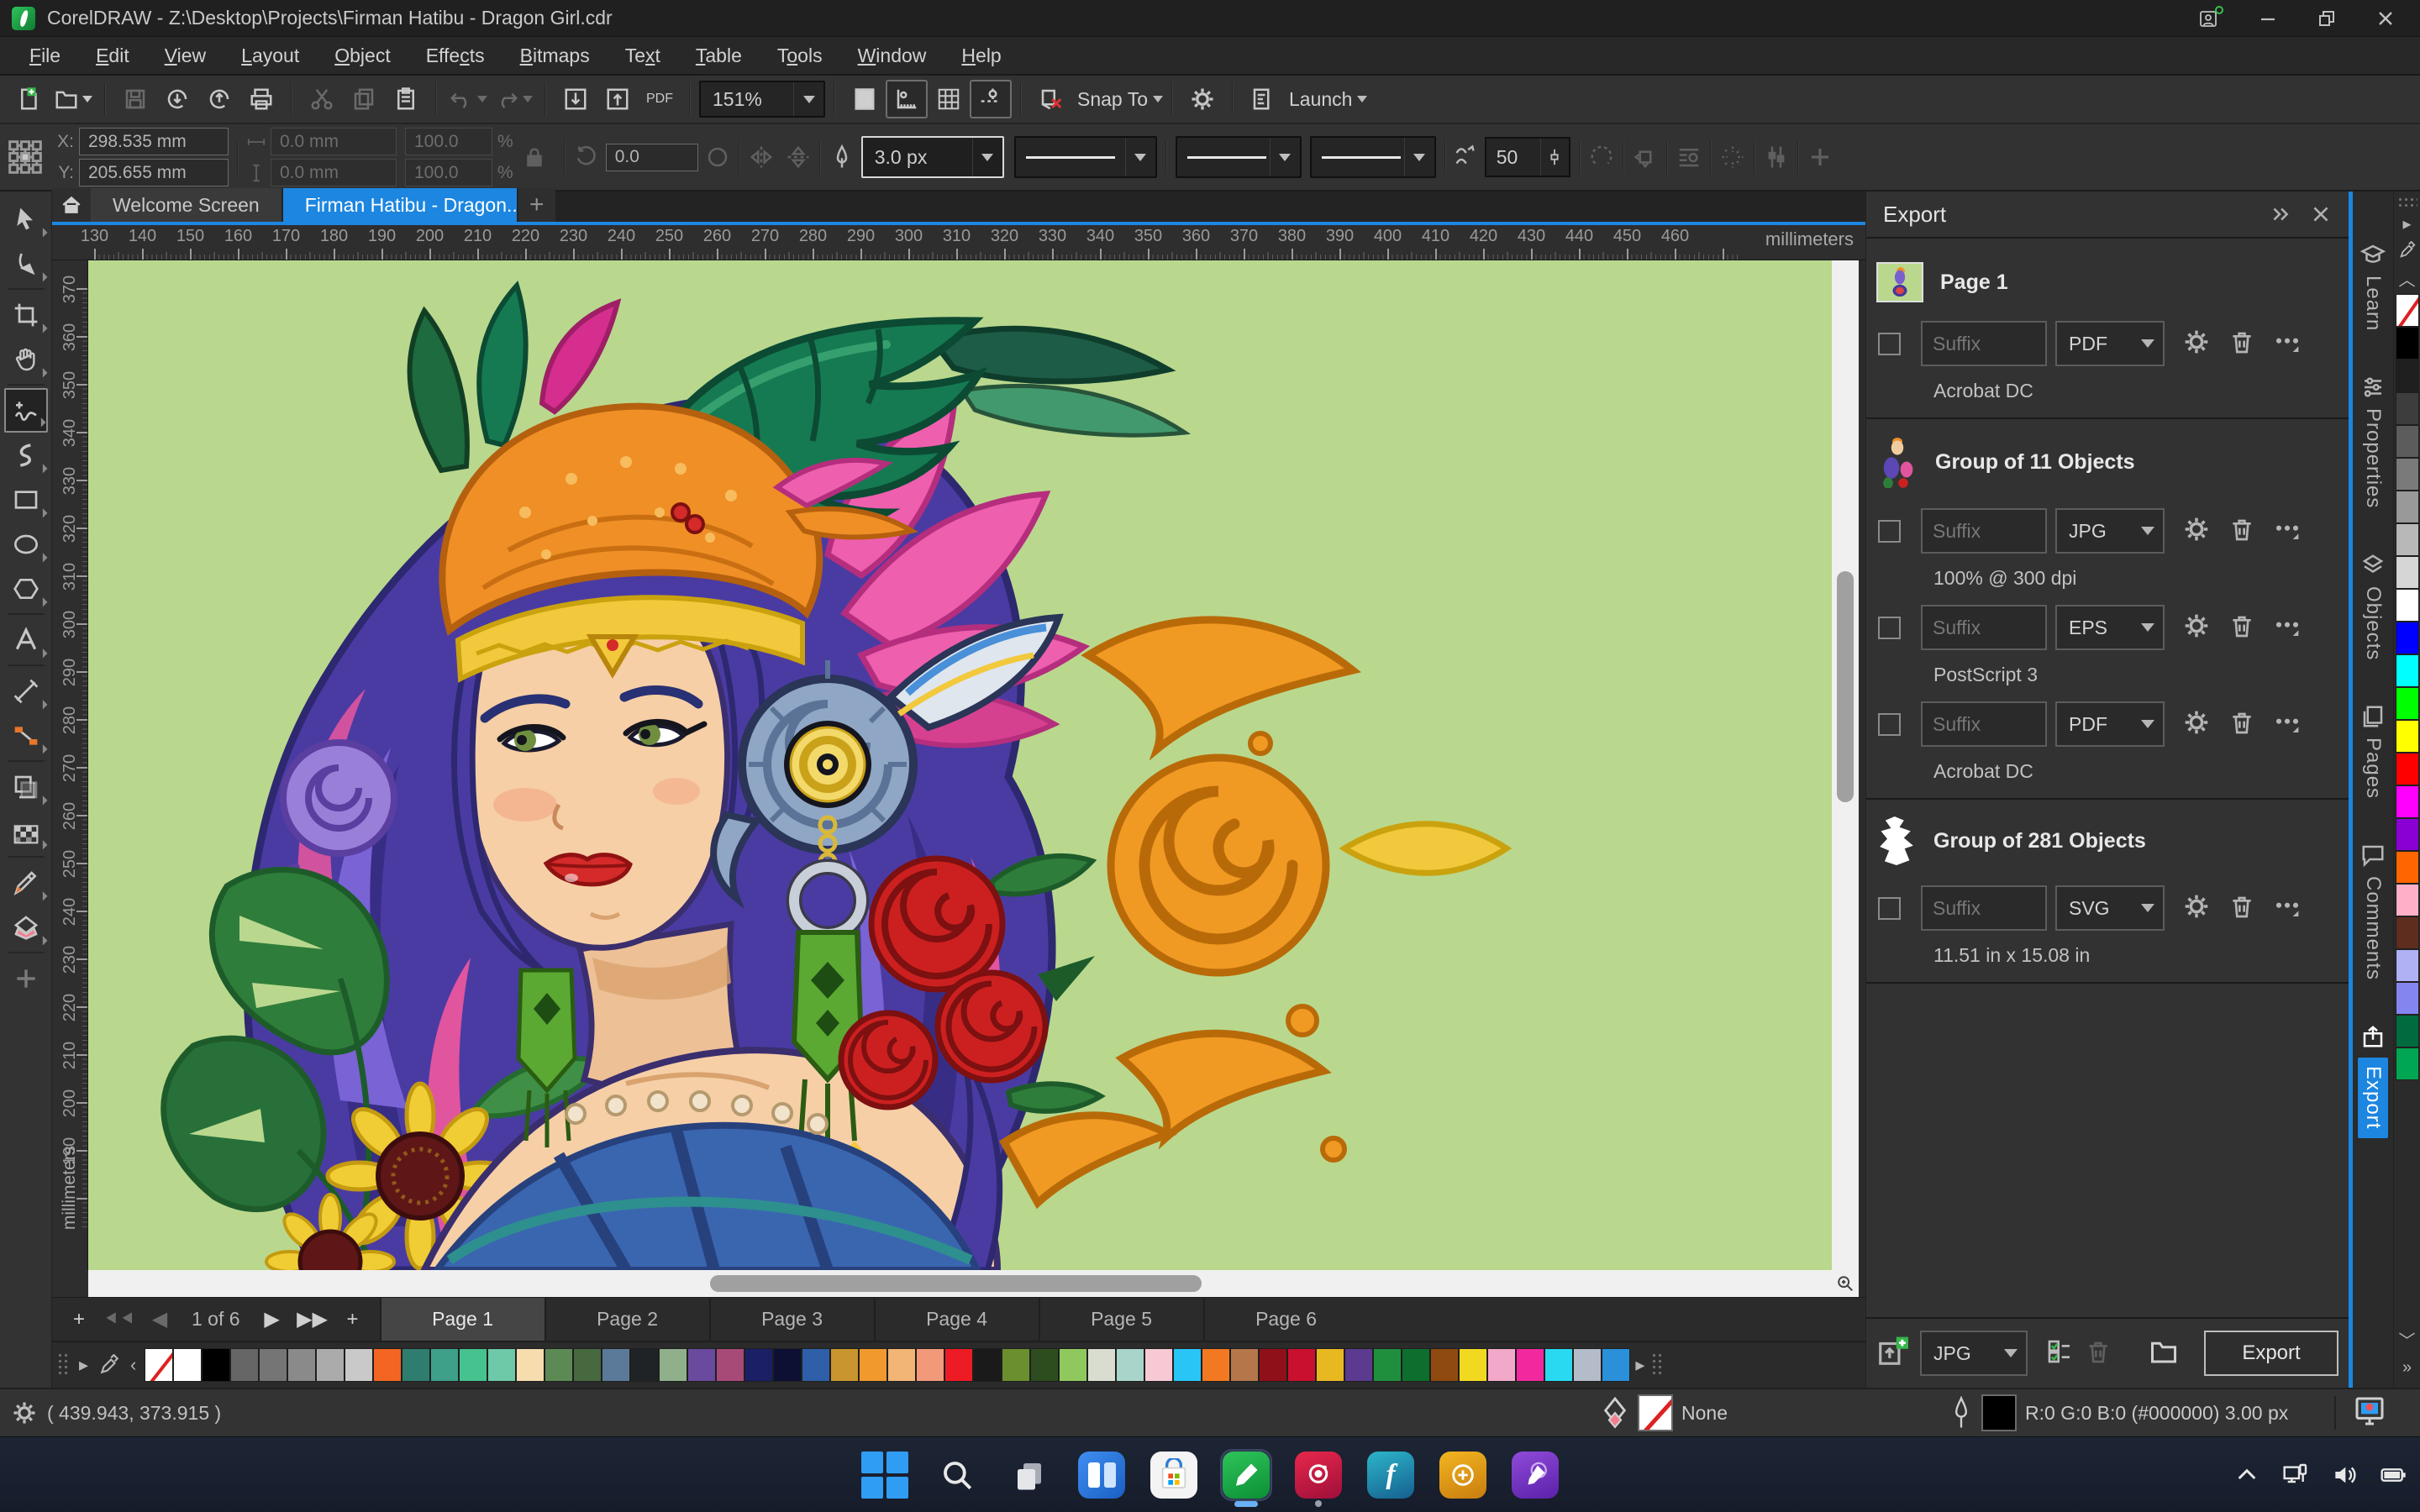 The image size is (2420, 1512). What do you see at coordinates (865, 99) in the screenshot?
I see `full-screen-preview-button` at bounding box center [865, 99].